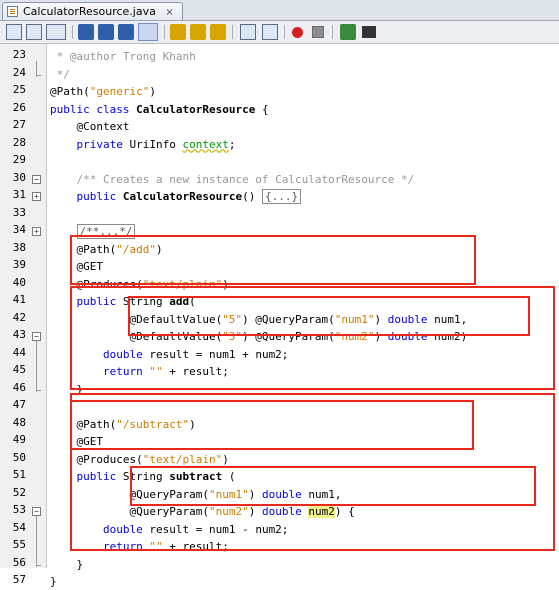  Describe the element at coordinates (19, 579) in the screenshot. I see `line-number: 57` at that location.